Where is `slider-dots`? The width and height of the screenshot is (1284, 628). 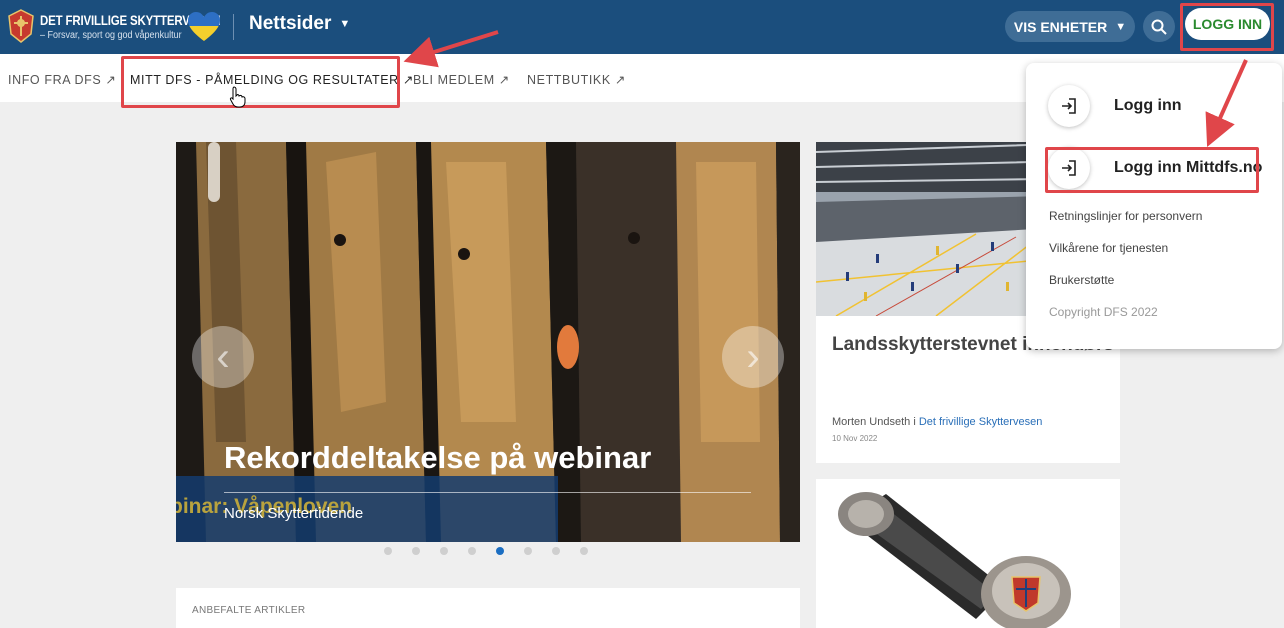
slider-dots is located at coordinates (486, 551).